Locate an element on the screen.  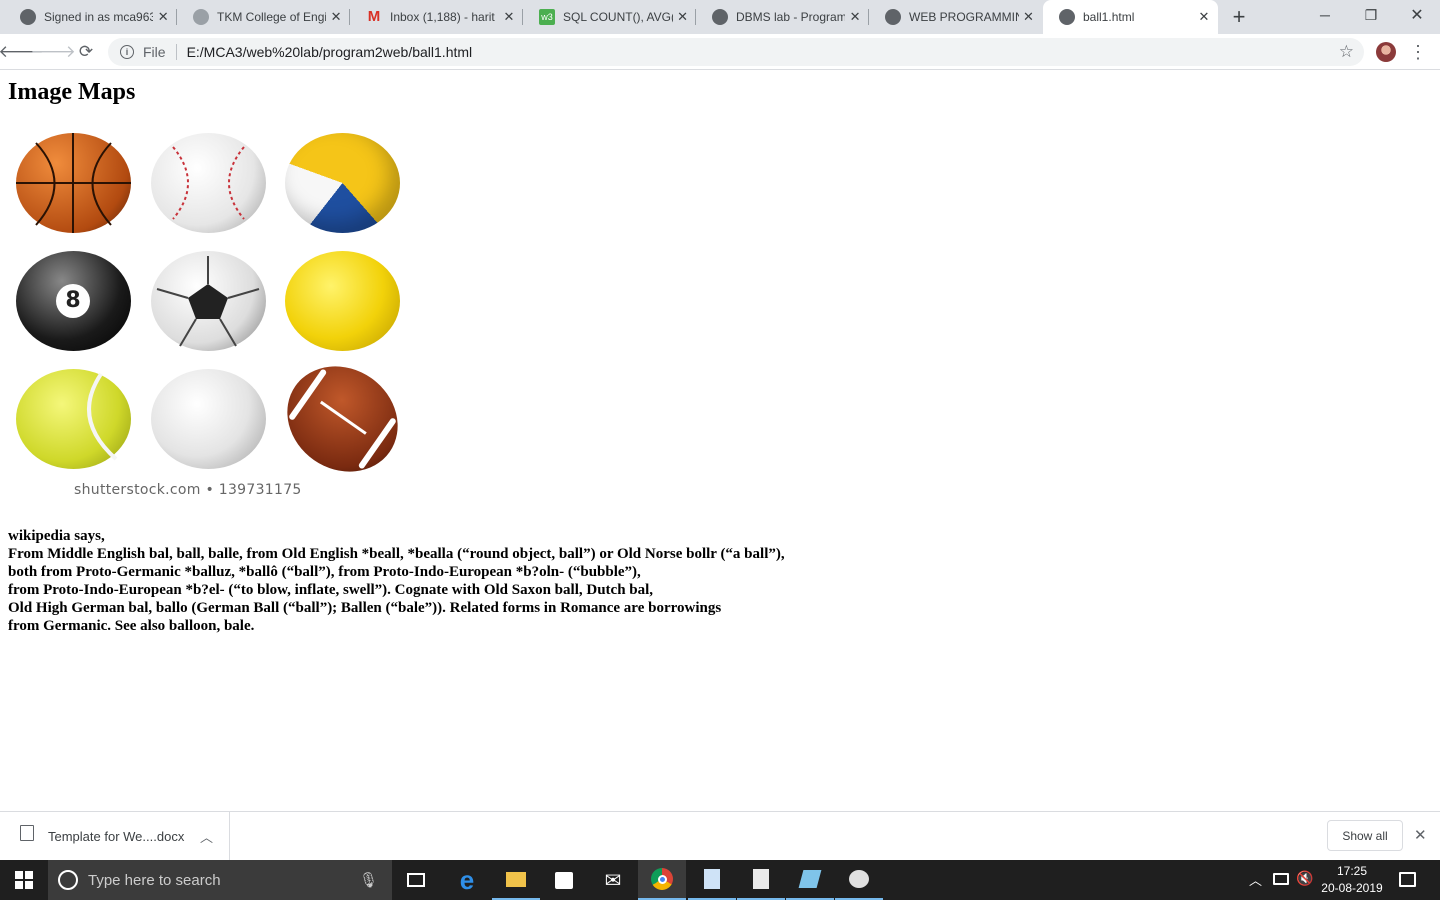
clock: 17:25 20-08-2019 is located at coordinates (1352, 880).